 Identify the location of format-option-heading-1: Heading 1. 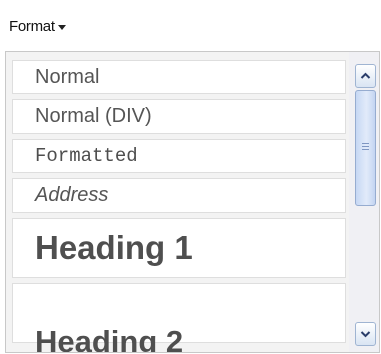
(179, 248).